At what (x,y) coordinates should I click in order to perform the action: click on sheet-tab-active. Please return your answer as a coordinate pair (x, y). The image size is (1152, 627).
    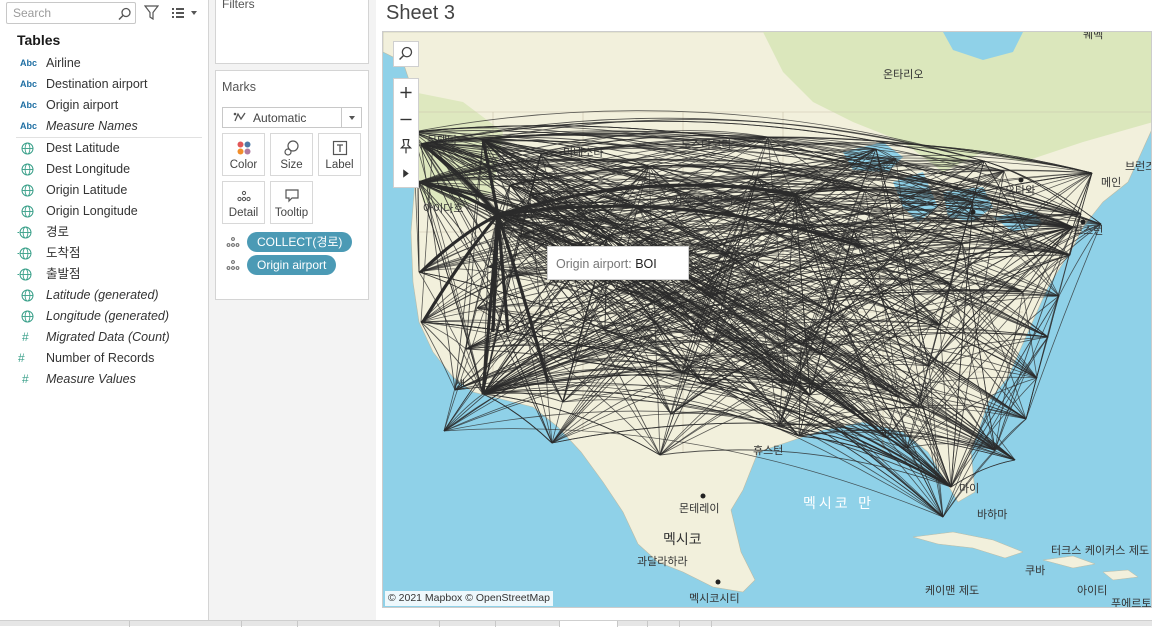
    Looking at the image, I should click on (589, 624).